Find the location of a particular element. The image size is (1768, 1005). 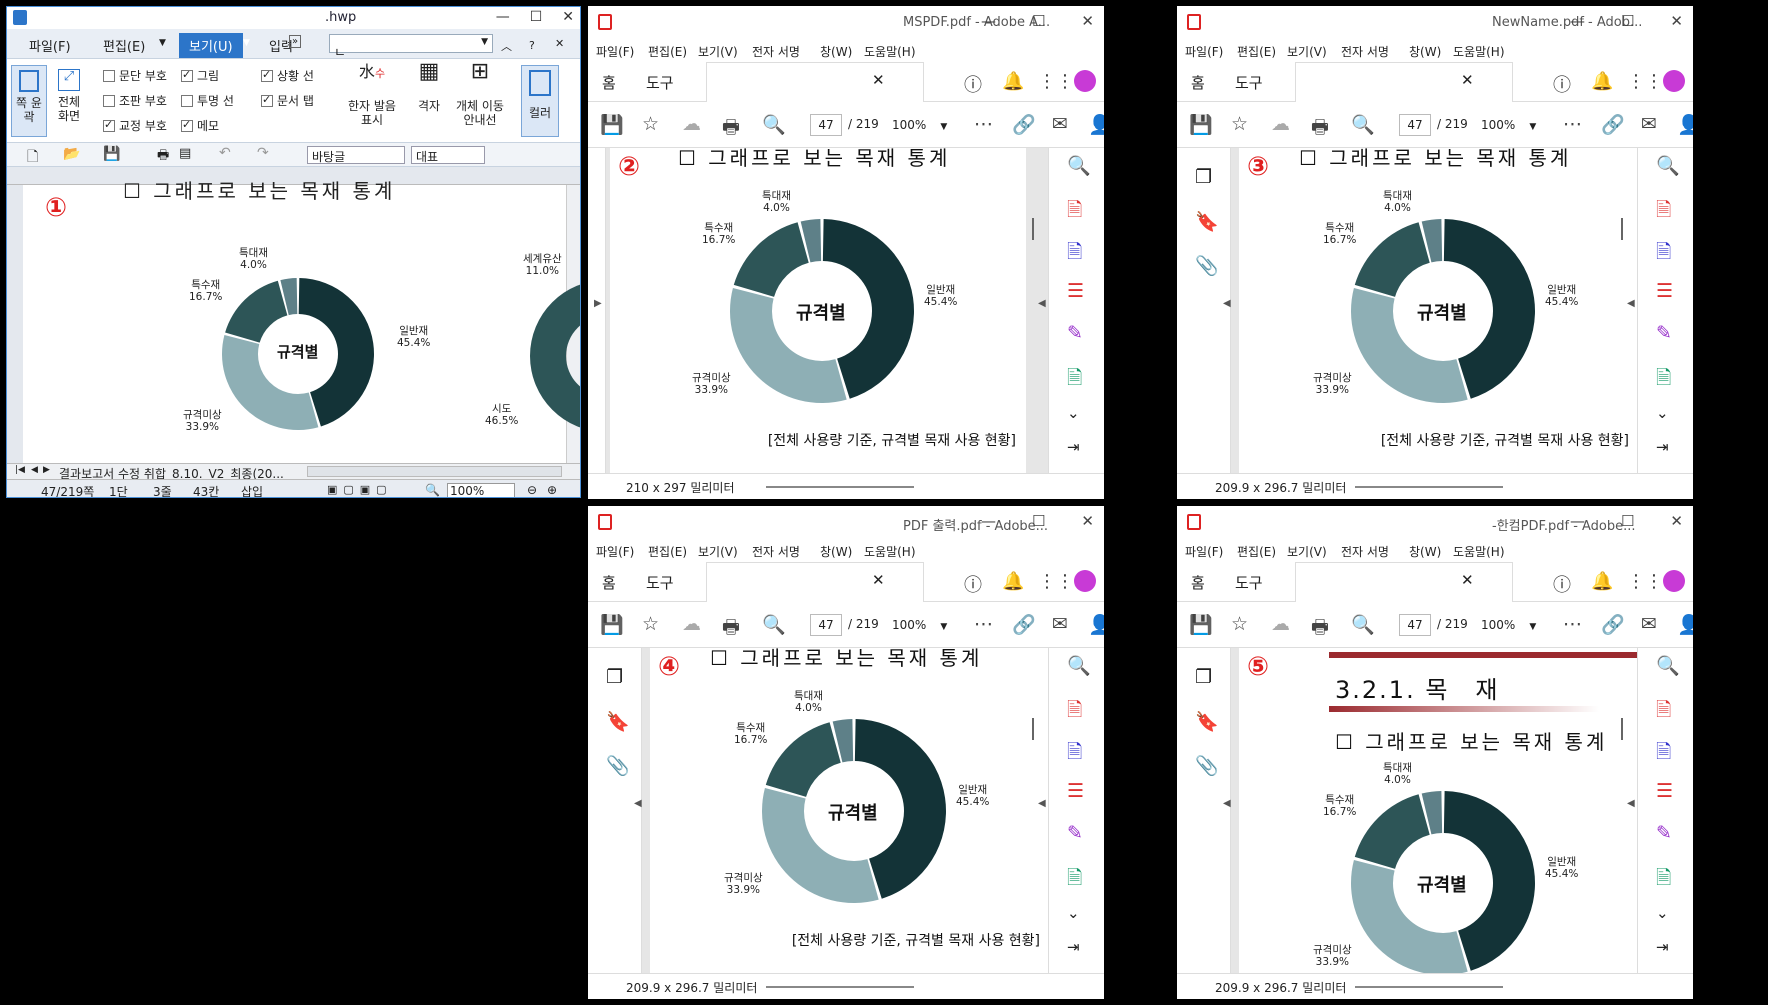

check-status-line: 상황 선 is located at coordinates (287, 75).